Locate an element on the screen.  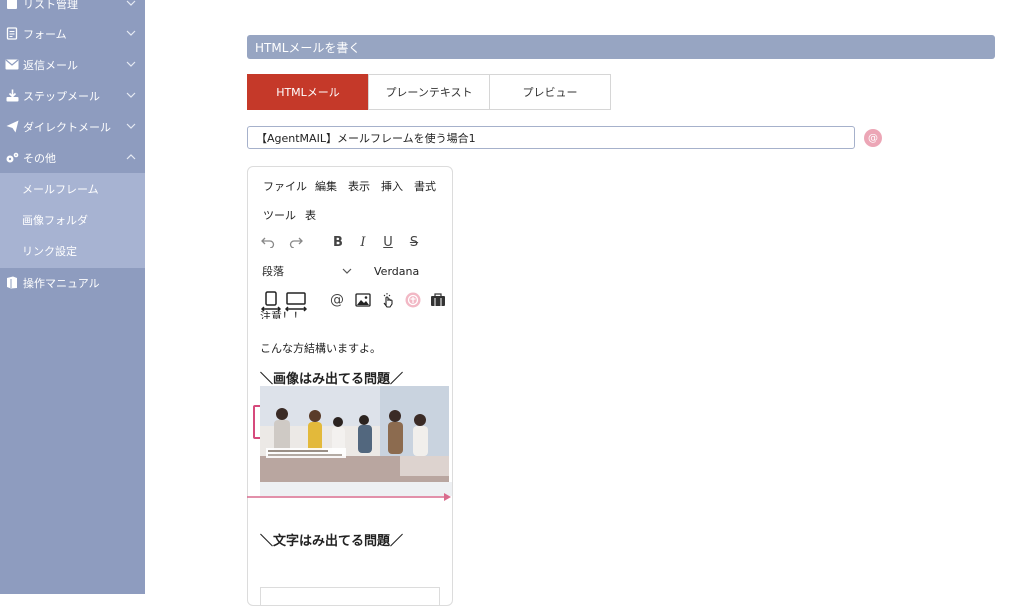
subject-value: 【AgentMAIL】メールフレームを使う場合1 is located at coordinates (366, 138).